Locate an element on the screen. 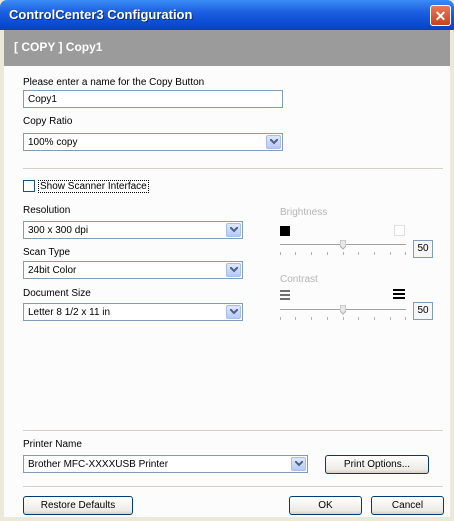 The width and height of the screenshot is (454, 521). copy-ratio-select: 100% copy is located at coordinates (153, 142).